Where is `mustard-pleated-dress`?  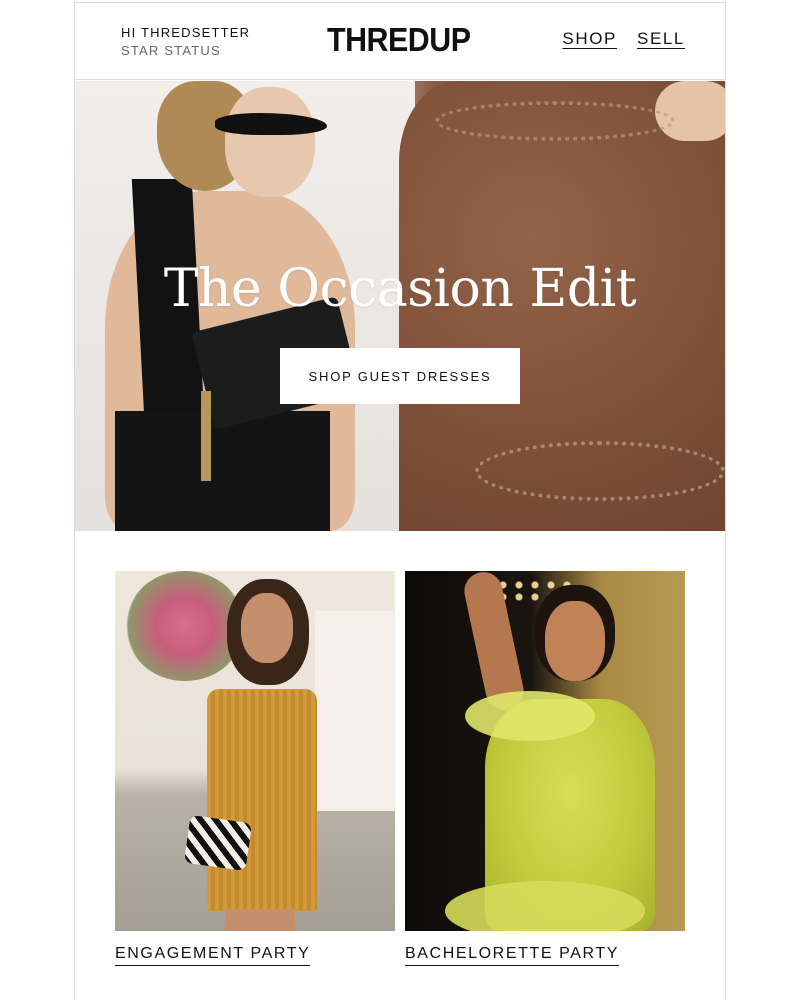
mustard-pleated-dress is located at coordinates (262, 800).